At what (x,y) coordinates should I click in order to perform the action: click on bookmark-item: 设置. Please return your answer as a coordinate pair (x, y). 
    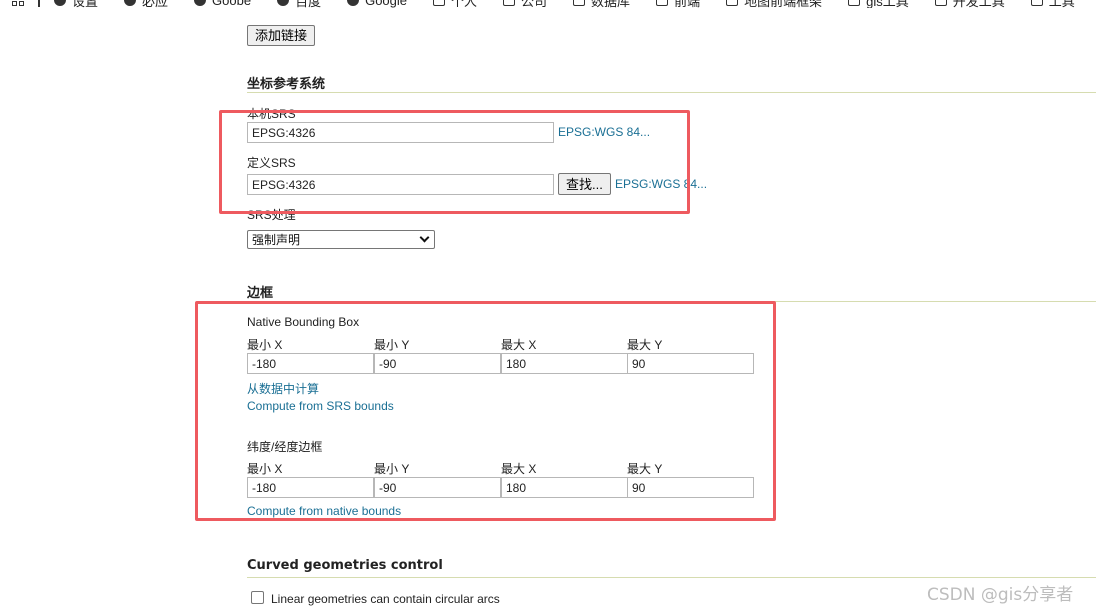
    Looking at the image, I should click on (76, 4).